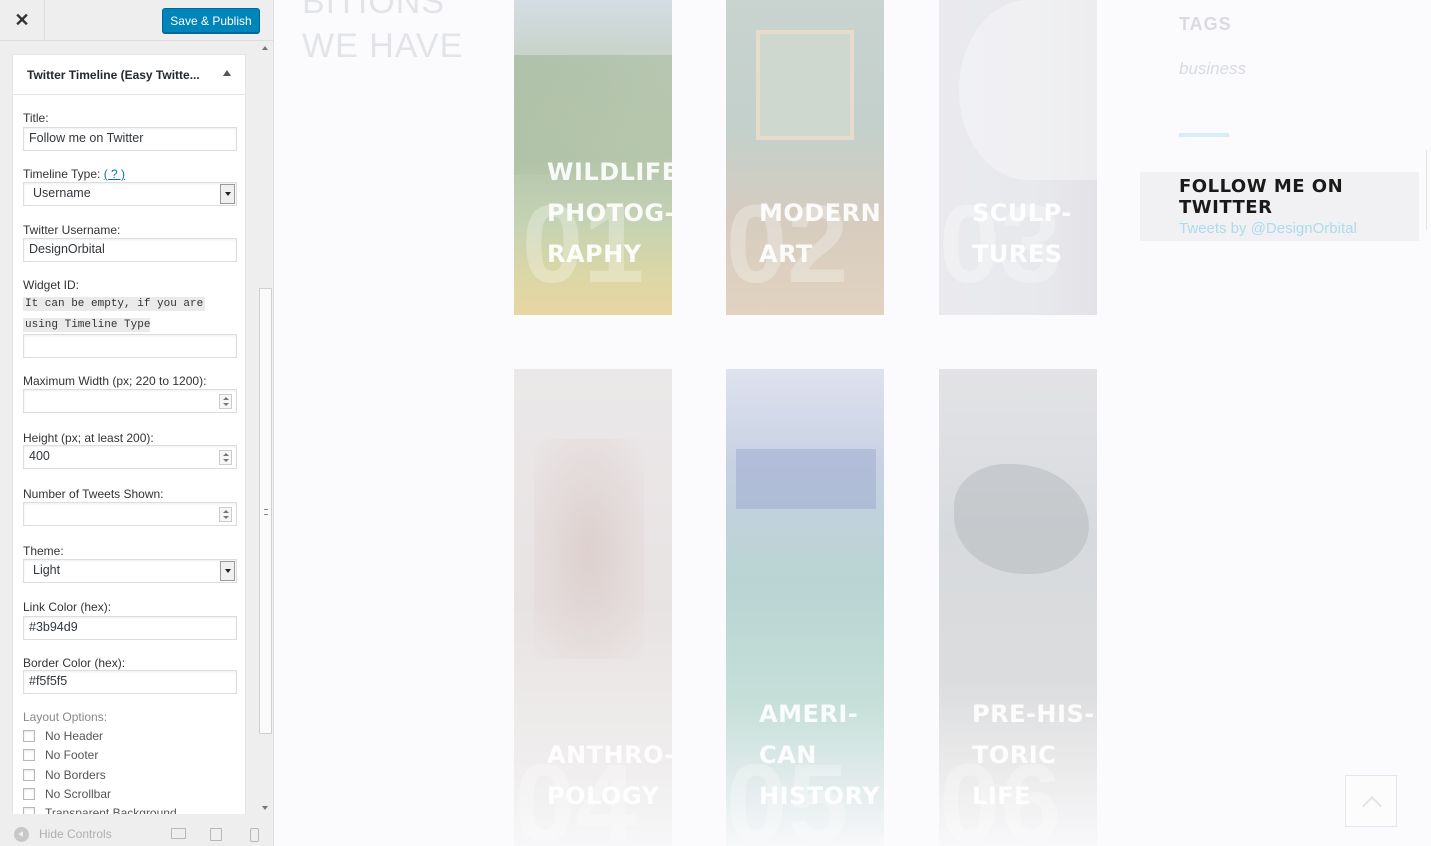  I want to click on collapse-arrow-icon, so click(227, 73).